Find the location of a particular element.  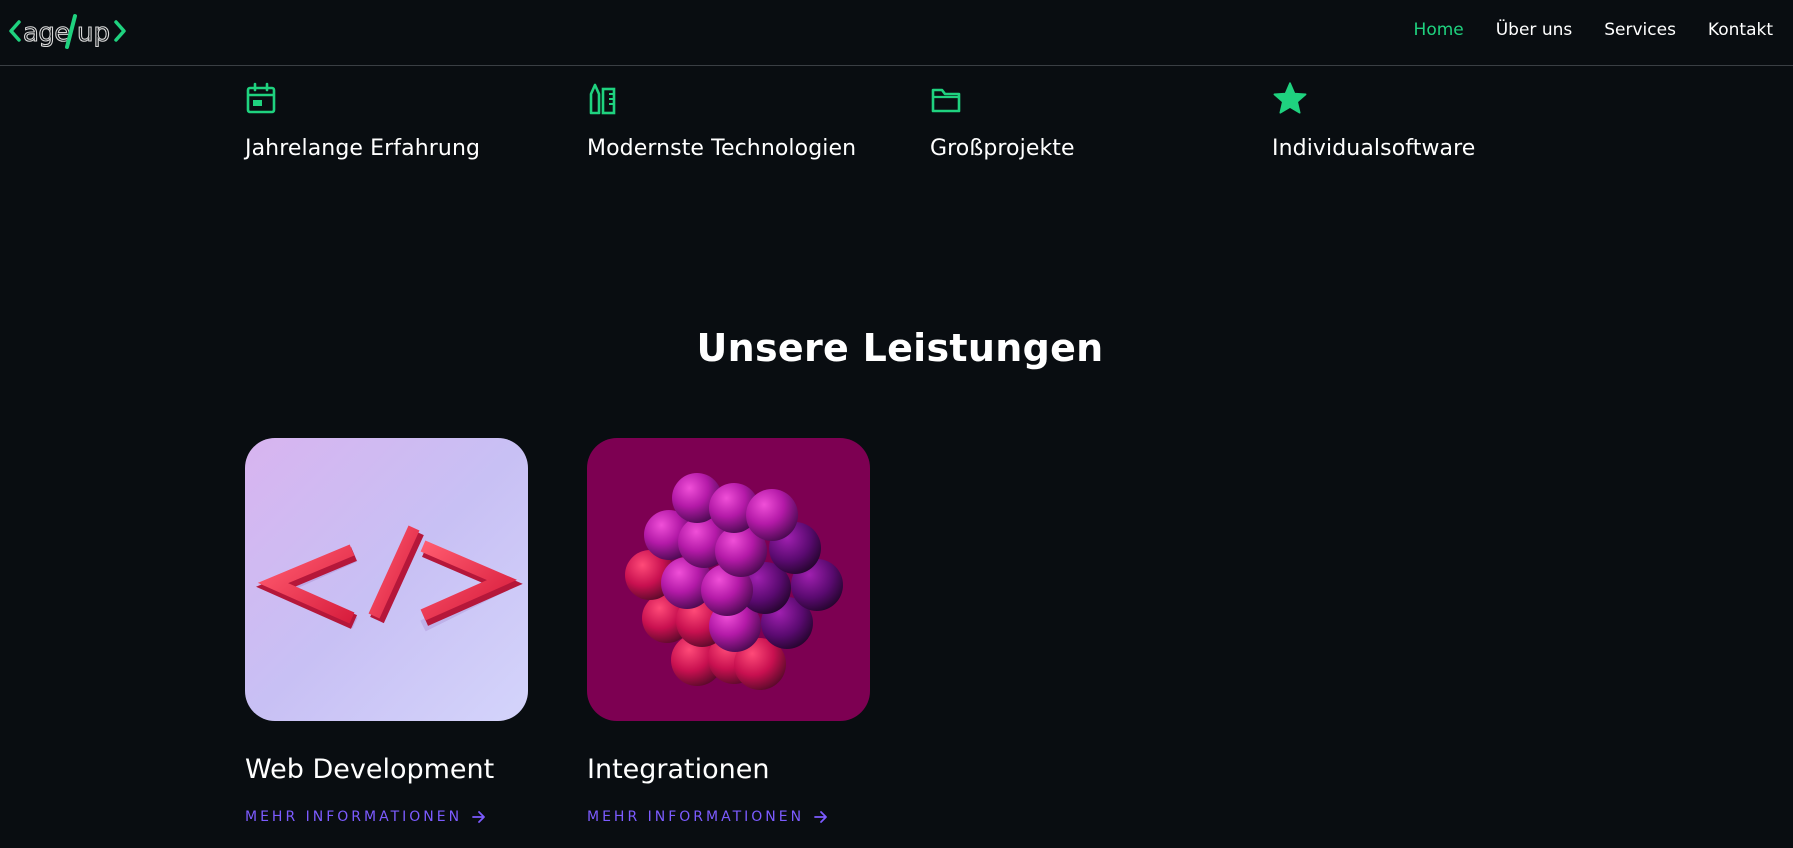

folder-icon is located at coordinates (946, 100).